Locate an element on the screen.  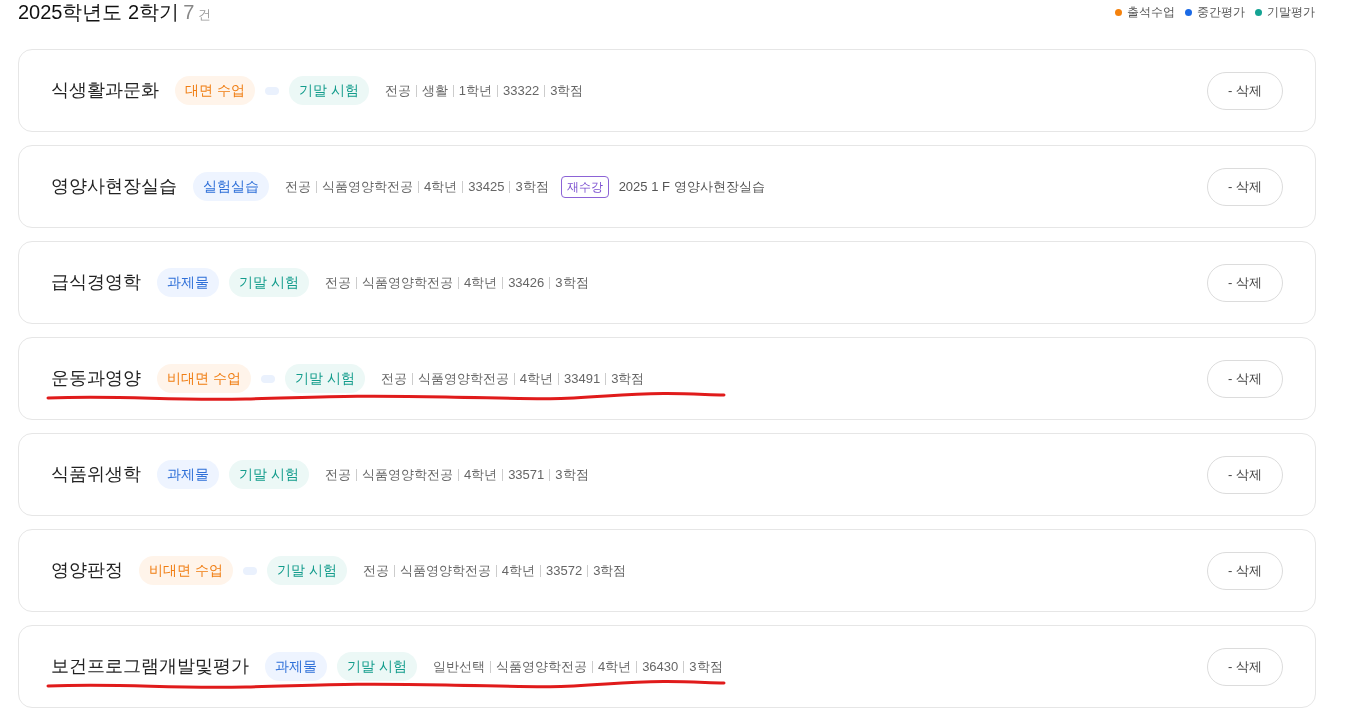
course-info: 생활 is located at coordinates (434, 90).